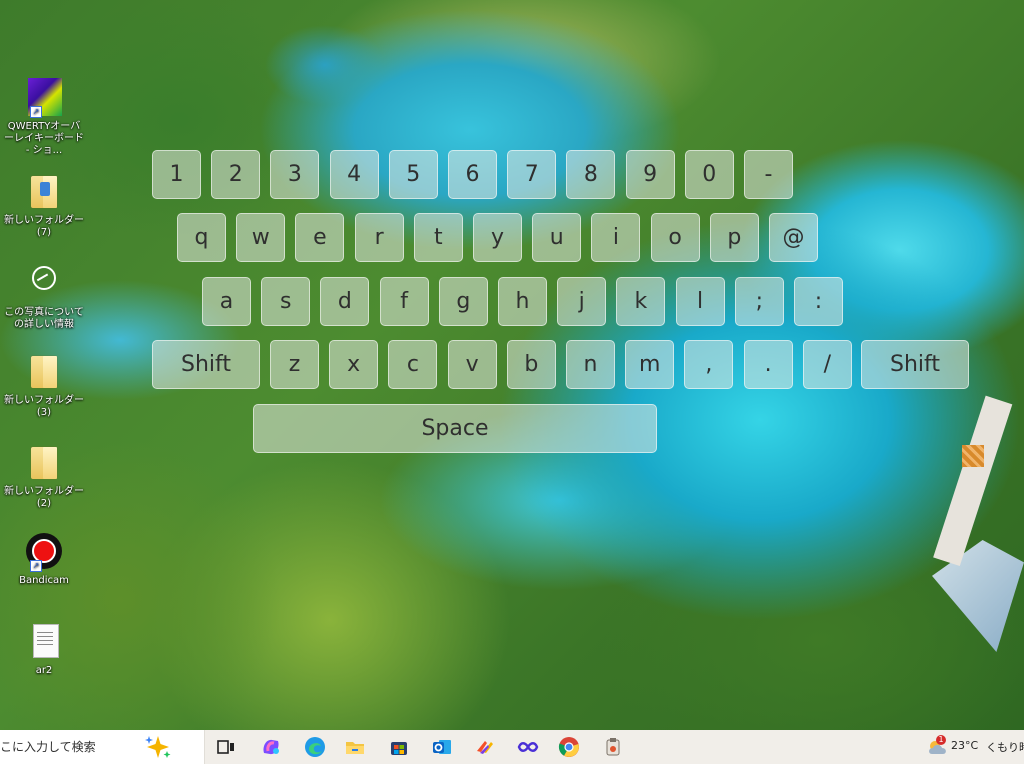 Image resolution: width=1024 pixels, height=764 pixels. What do you see at coordinates (286, 301) in the screenshot?
I see `key-s: s` at bounding box center [286, 301].